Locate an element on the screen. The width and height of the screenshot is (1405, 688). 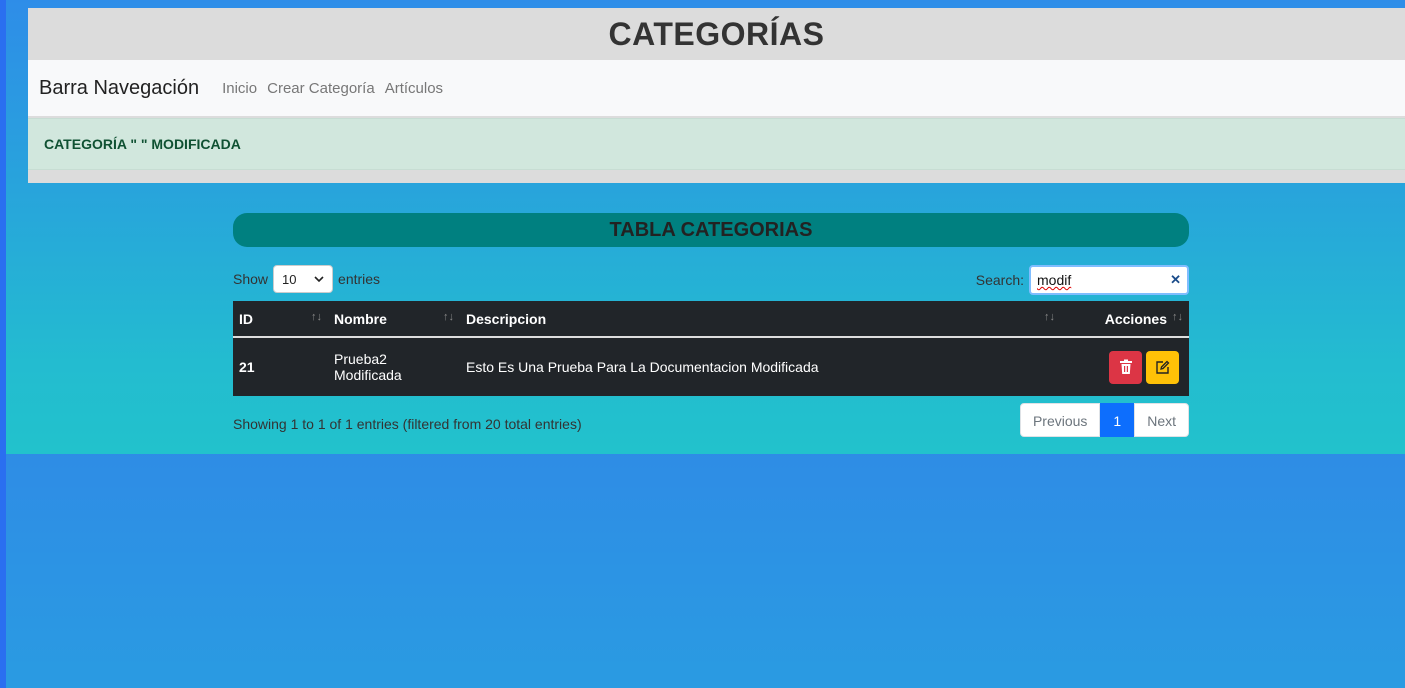
page-1-button: 1 is located at coordinates (1117, 420).